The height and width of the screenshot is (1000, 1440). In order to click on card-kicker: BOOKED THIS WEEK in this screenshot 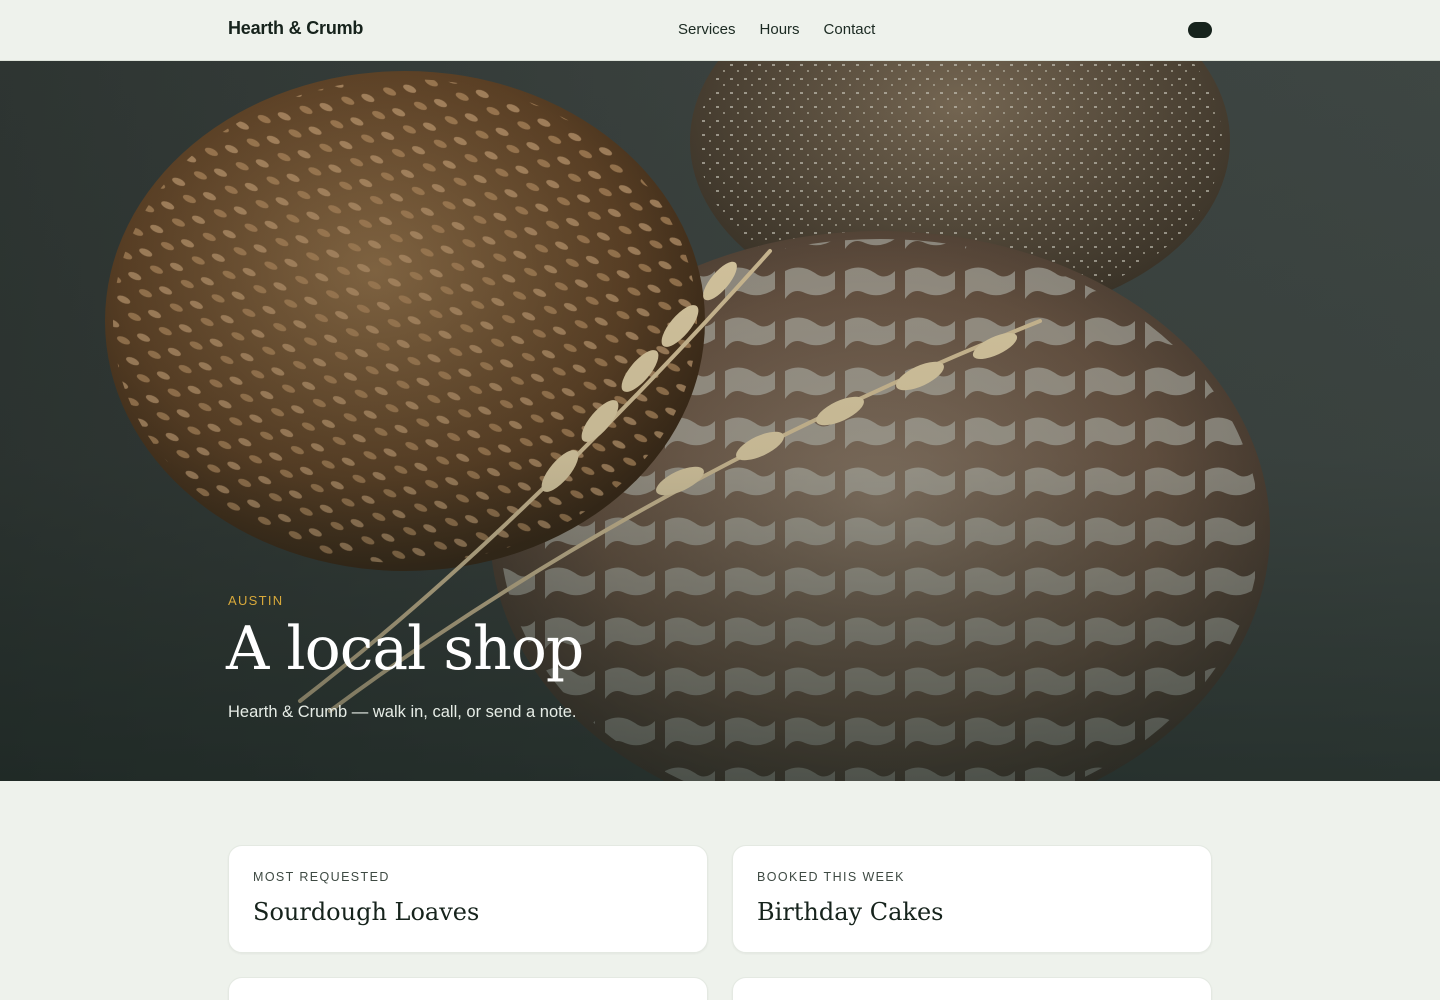, I will do `click(831, 877)`.